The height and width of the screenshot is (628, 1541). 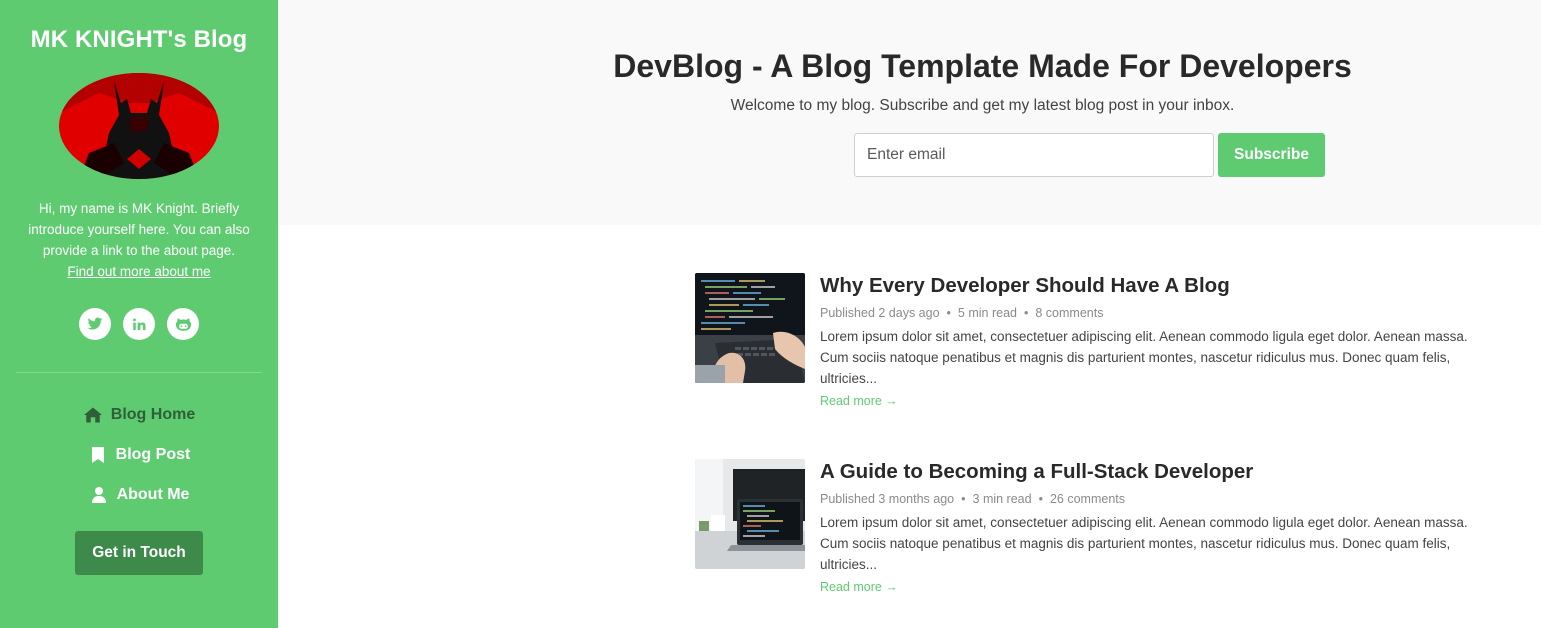 I want to click on linkedin-button, so click(x=139, y=324).